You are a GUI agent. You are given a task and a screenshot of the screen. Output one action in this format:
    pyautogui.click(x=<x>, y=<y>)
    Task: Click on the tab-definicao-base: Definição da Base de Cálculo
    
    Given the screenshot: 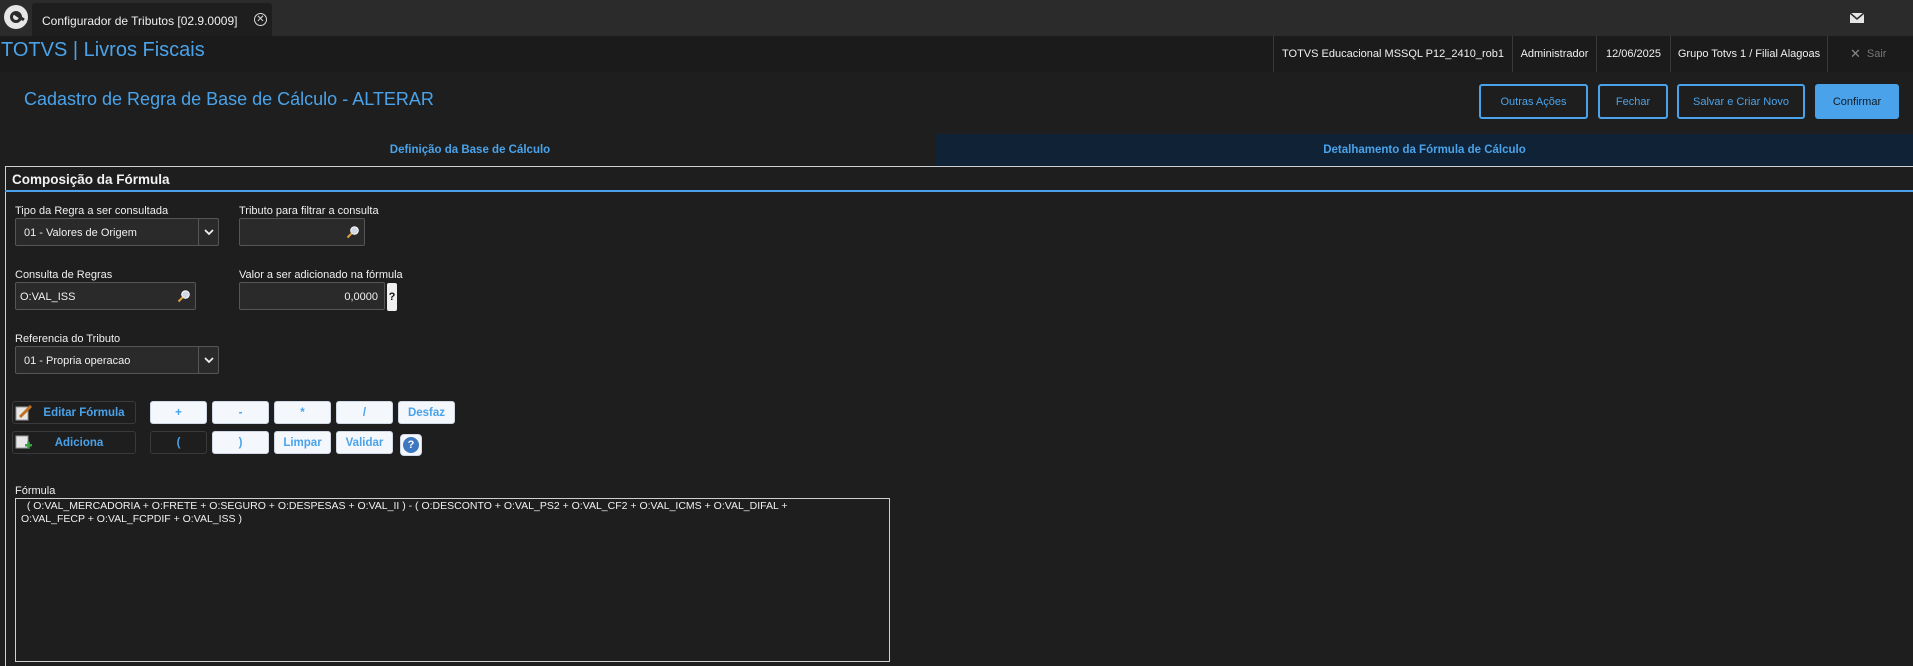 What is the action you would take?
    pyautogui.click(x=470, y=150)
    